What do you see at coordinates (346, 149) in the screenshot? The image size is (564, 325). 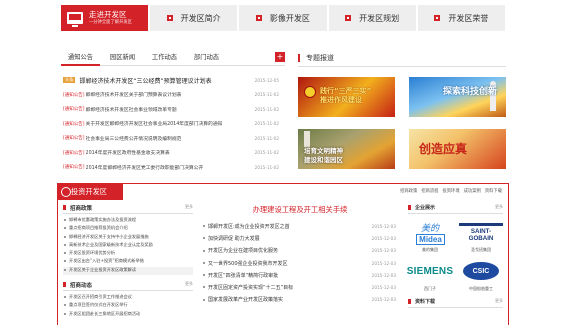 I see `banner-civilized-spirit: 培育文明精神 建设和谐园区` at bounding box center [346, 149].